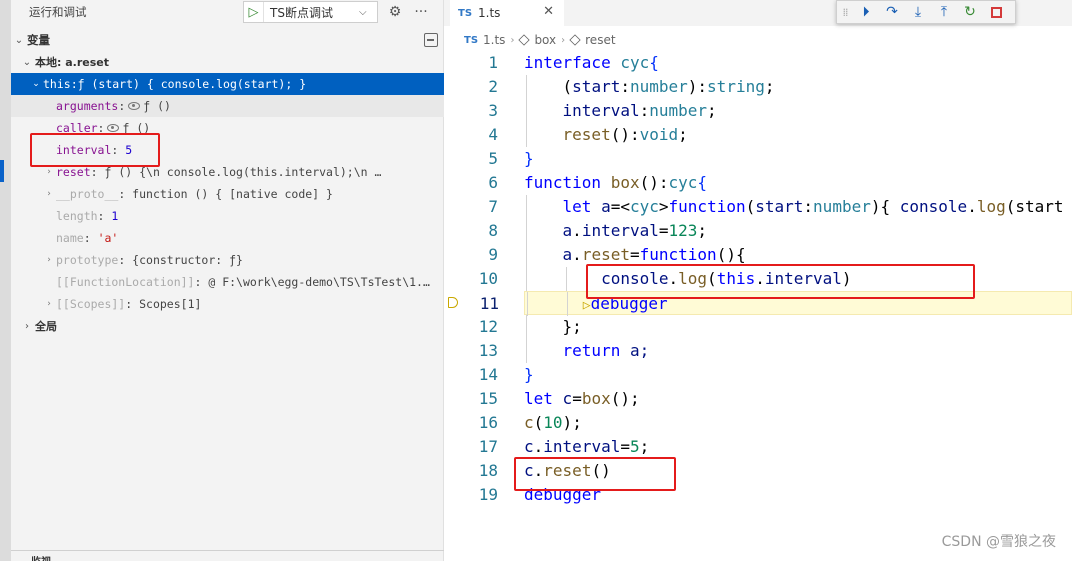  I want to click on code-line: 12 };, so click(758, 327).